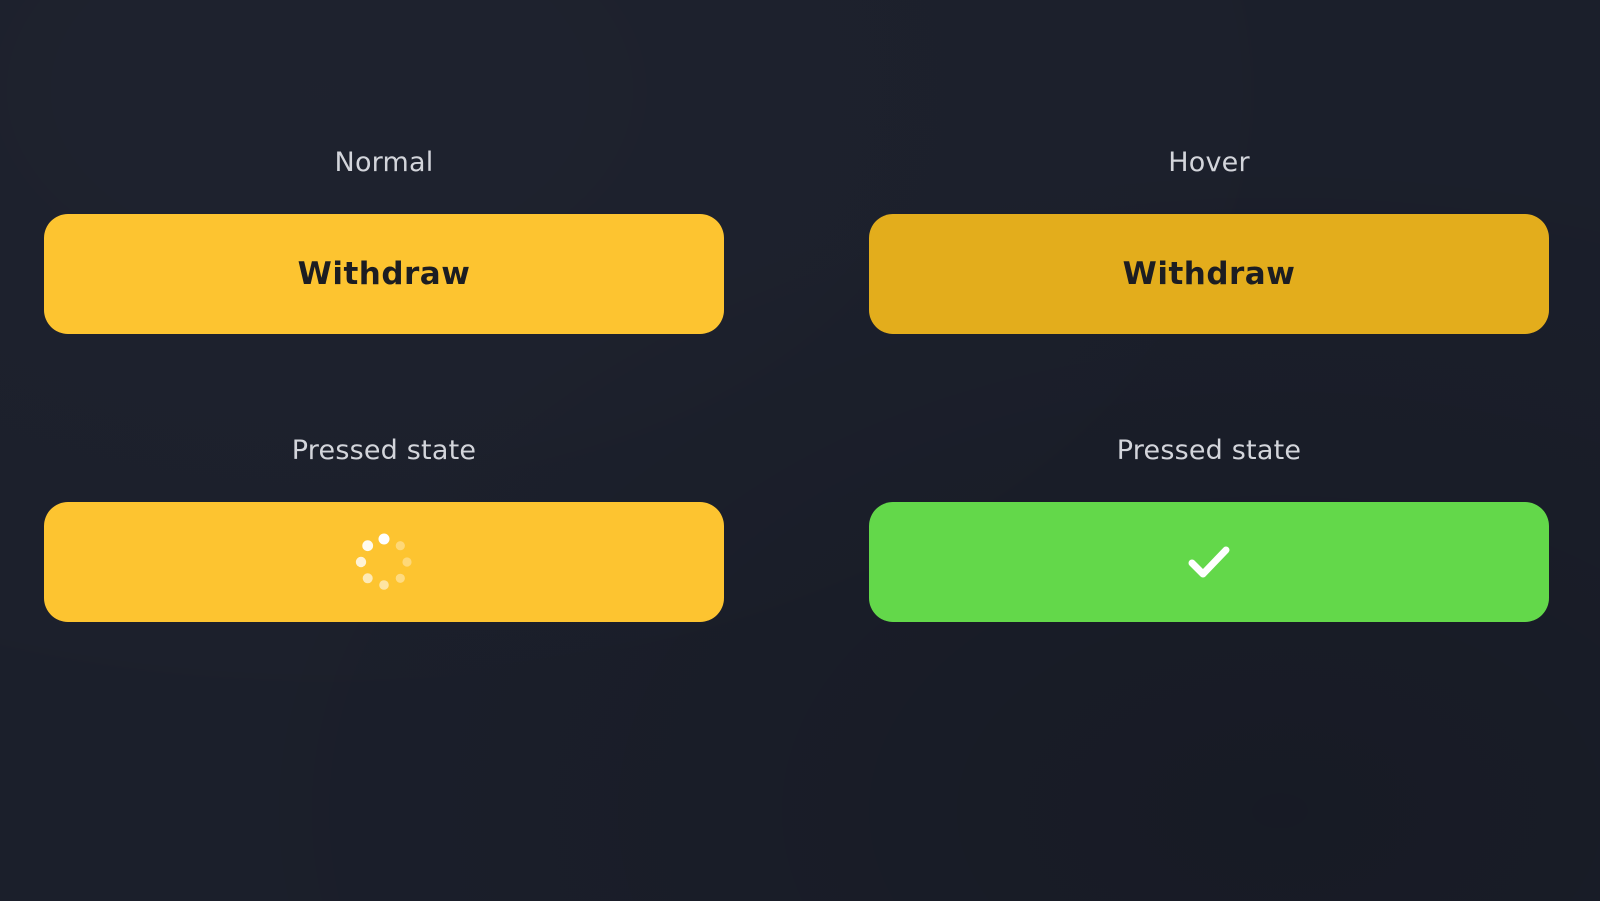 The width and height of the screenshot is (1600, 901). I want to click on withdraw-button-hover: Withdraw, so click(1209, 274).